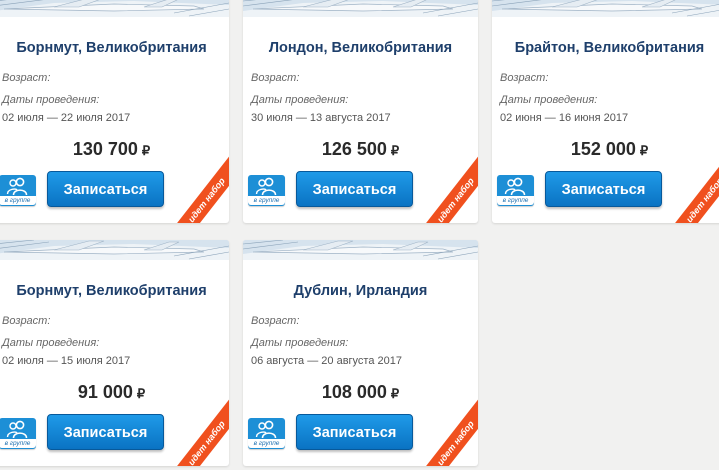 The image size is (719, 470). I want to click on tour-title: Брайтон, Великобритания, so click(605, 48).